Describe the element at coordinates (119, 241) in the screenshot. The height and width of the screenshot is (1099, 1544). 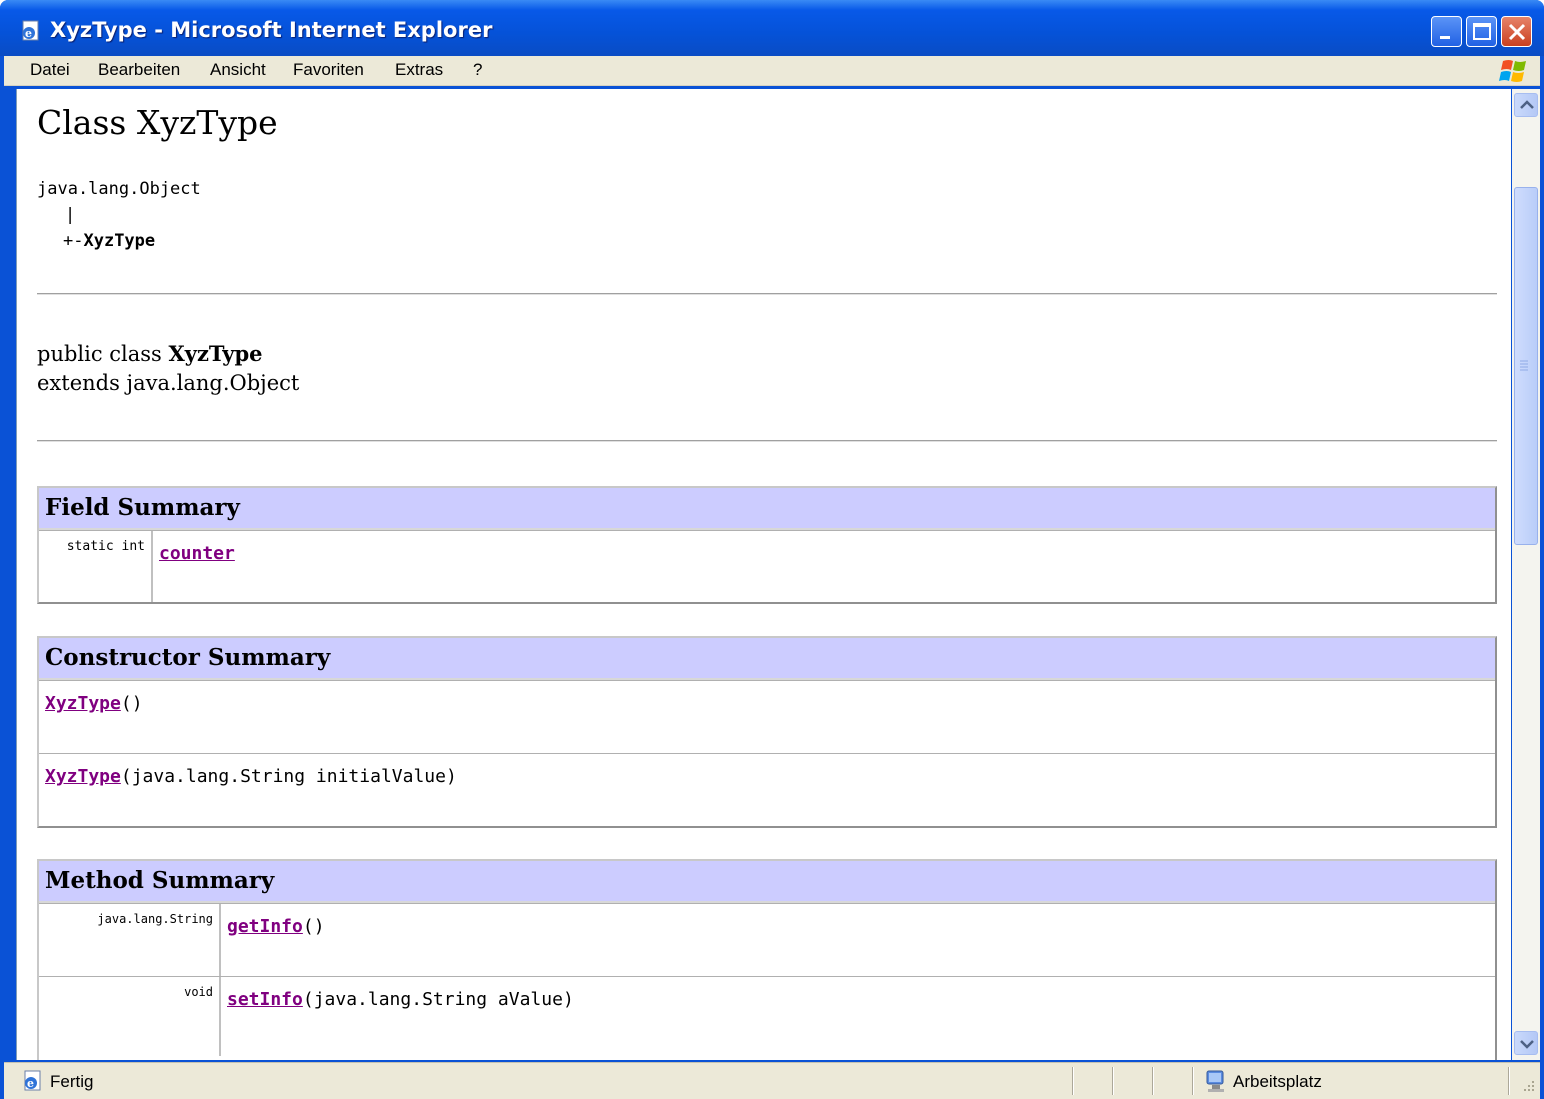
I see `hierarchy-child-name: XyzType` at that location.